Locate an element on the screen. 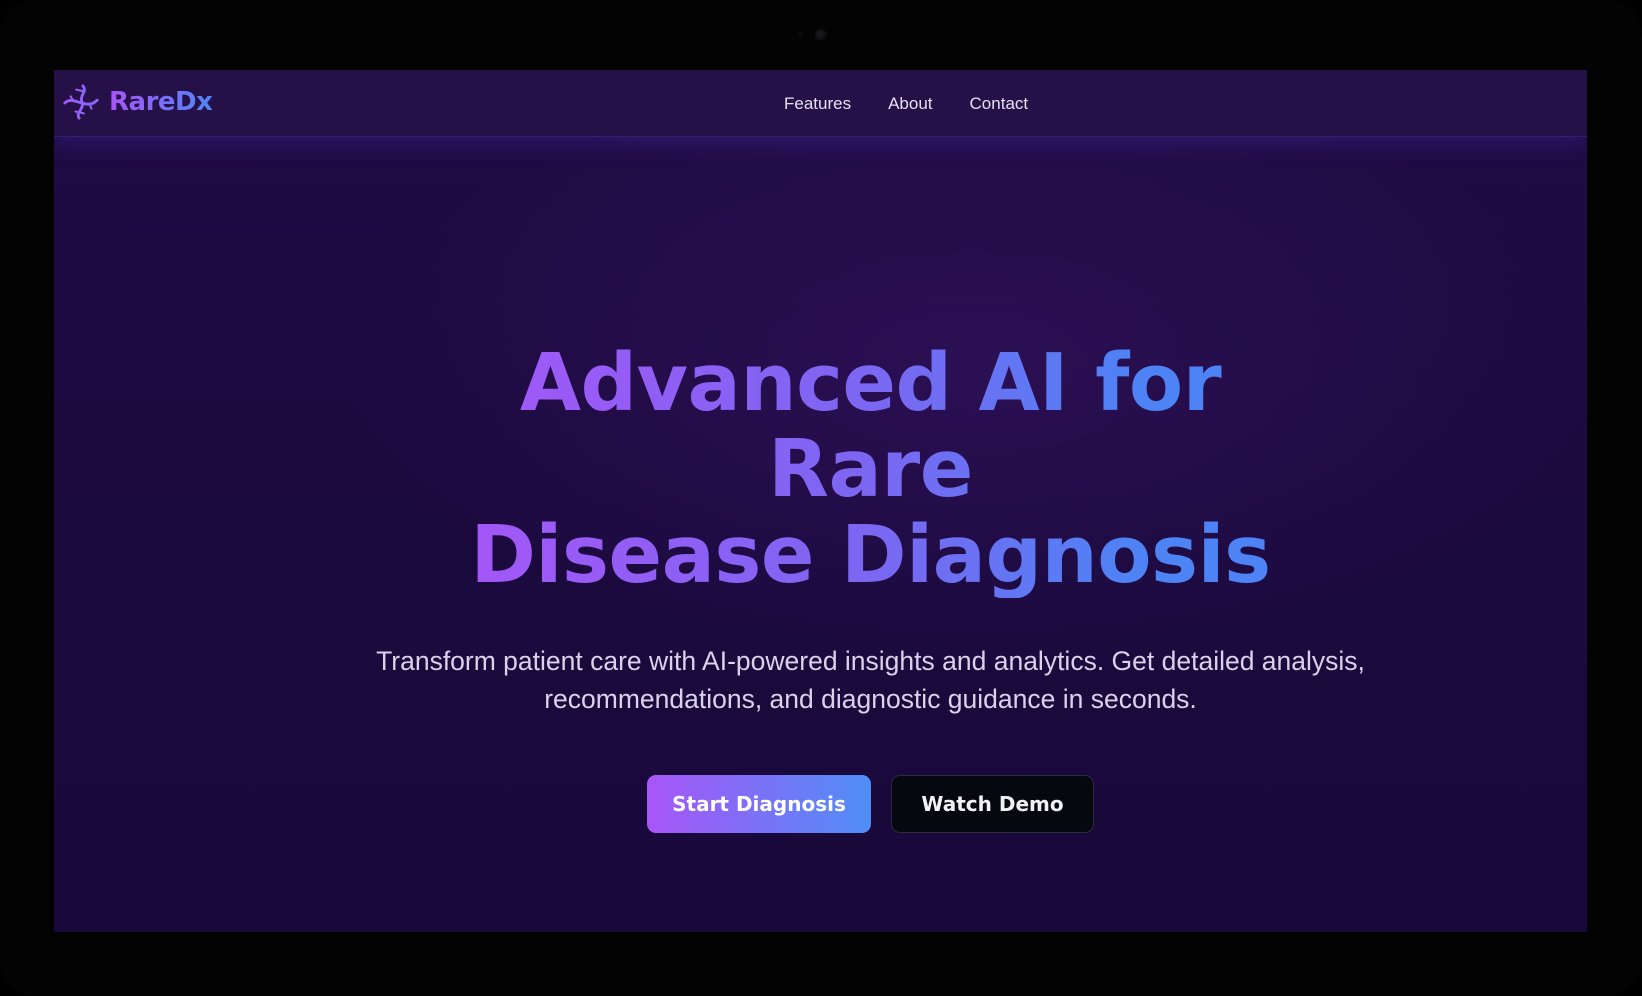 The width and height of the screenshot is (1642, 996). dna-icon is located at coordinates (81, 102).